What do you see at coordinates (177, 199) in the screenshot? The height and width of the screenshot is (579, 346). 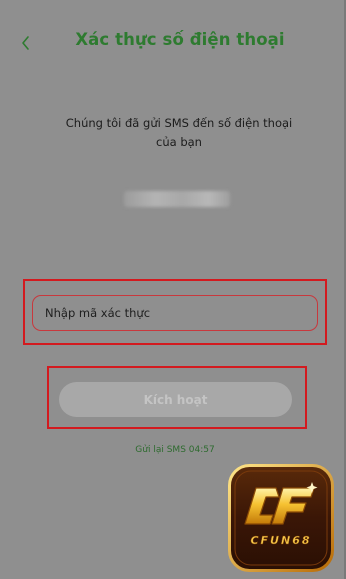 I see `masked-phone-number` at bounding box center [177, 199].